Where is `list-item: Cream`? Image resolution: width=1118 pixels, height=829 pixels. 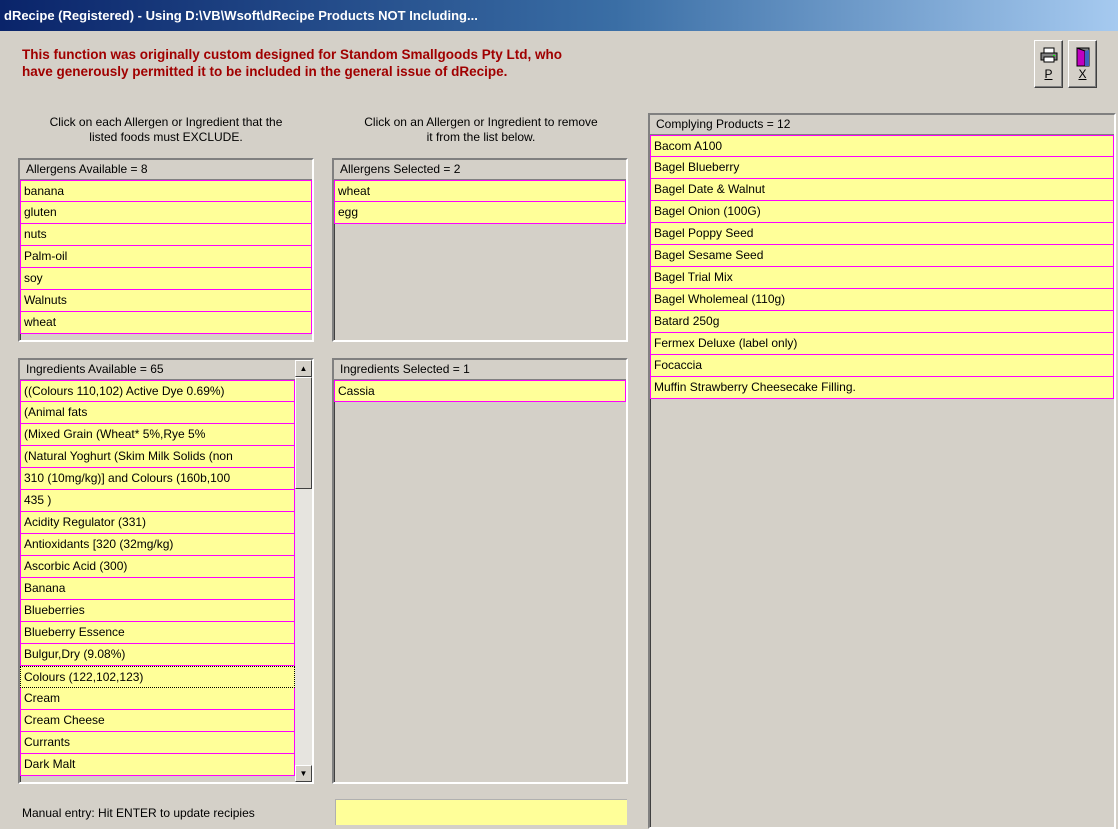
list-item: Cream is located at coordinates (157, 699).